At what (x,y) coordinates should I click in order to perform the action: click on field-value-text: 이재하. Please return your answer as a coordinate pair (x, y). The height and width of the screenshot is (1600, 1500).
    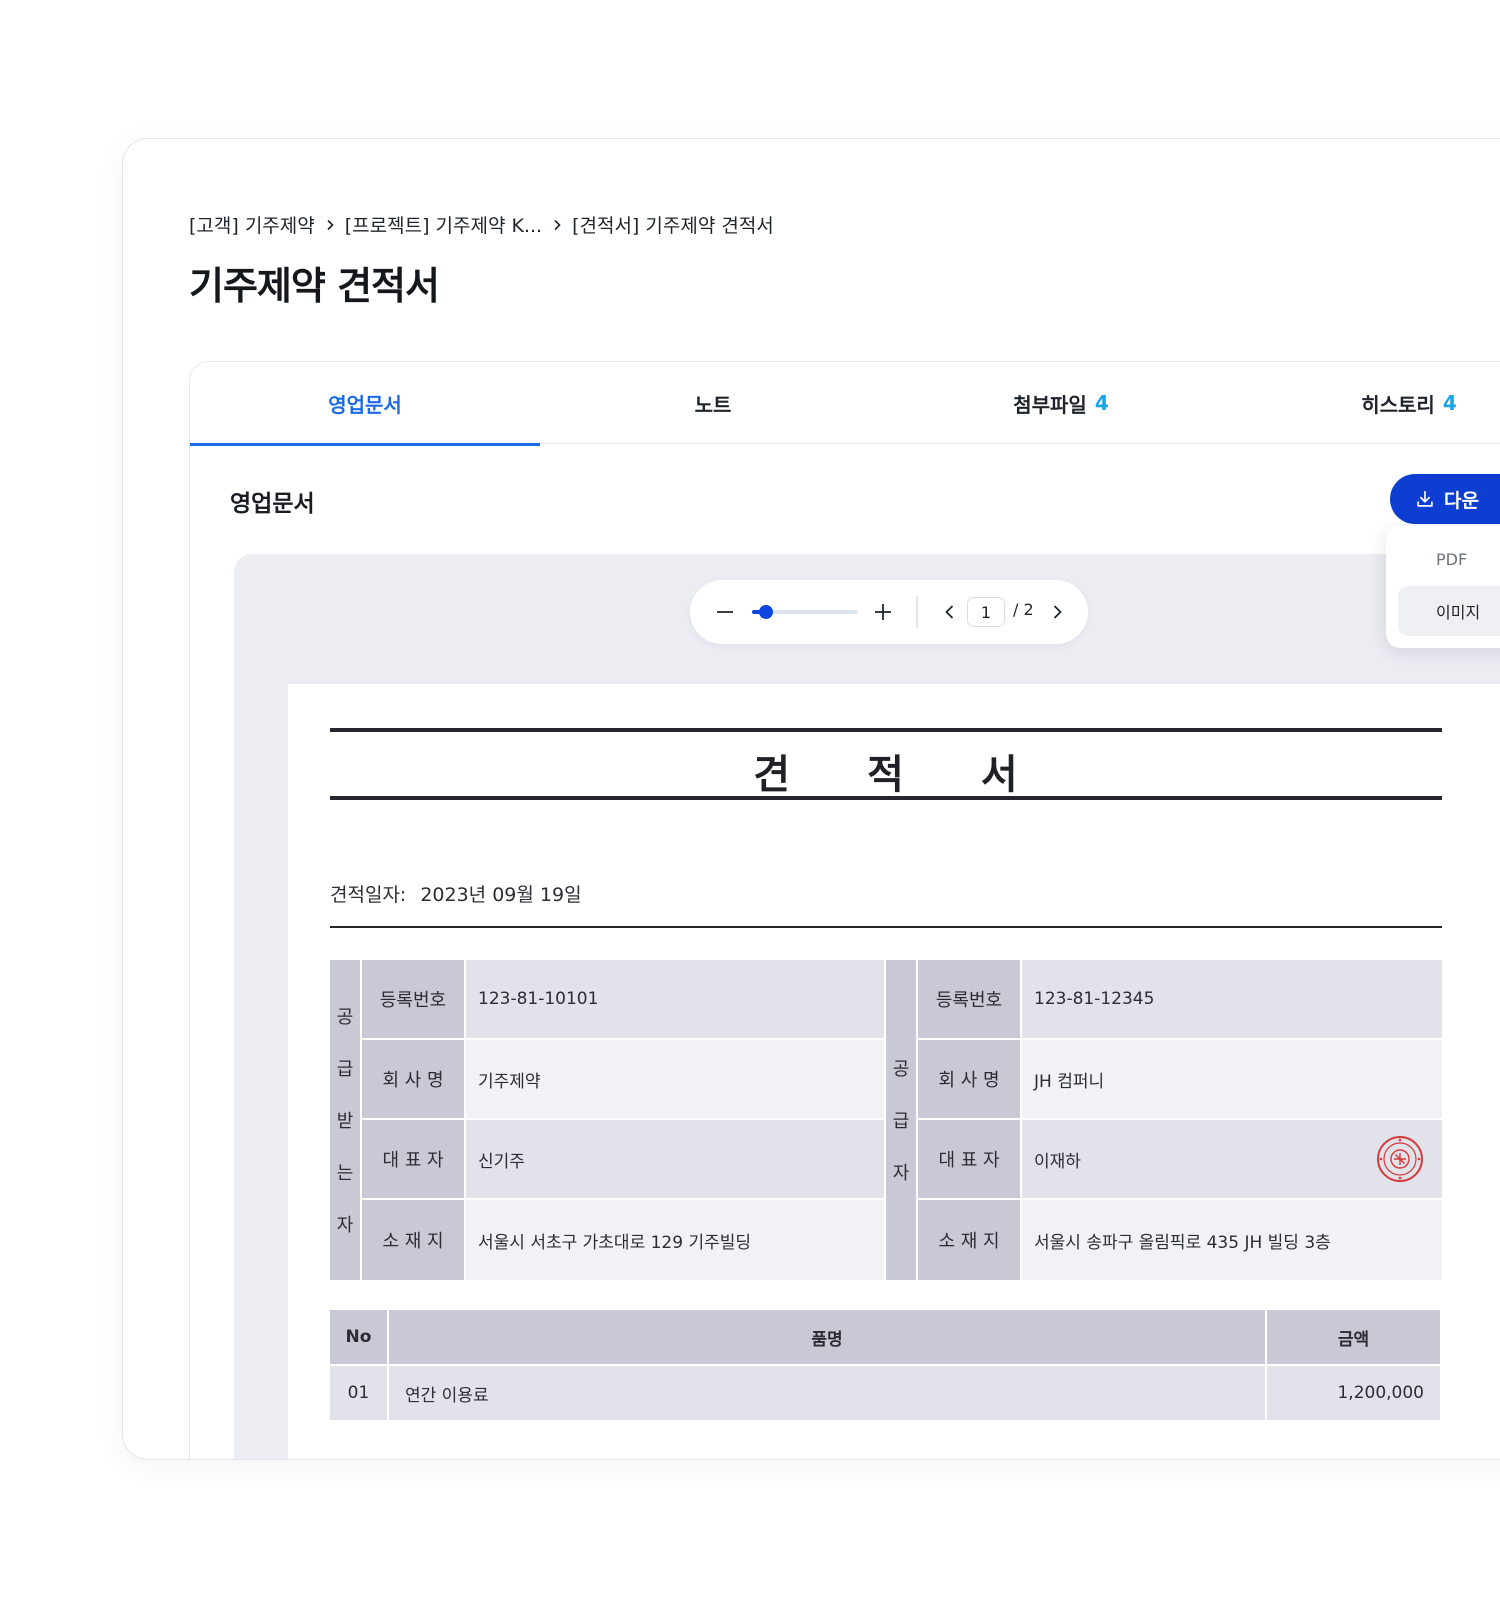
    Looking at the image, I should click on (1057, 1161).